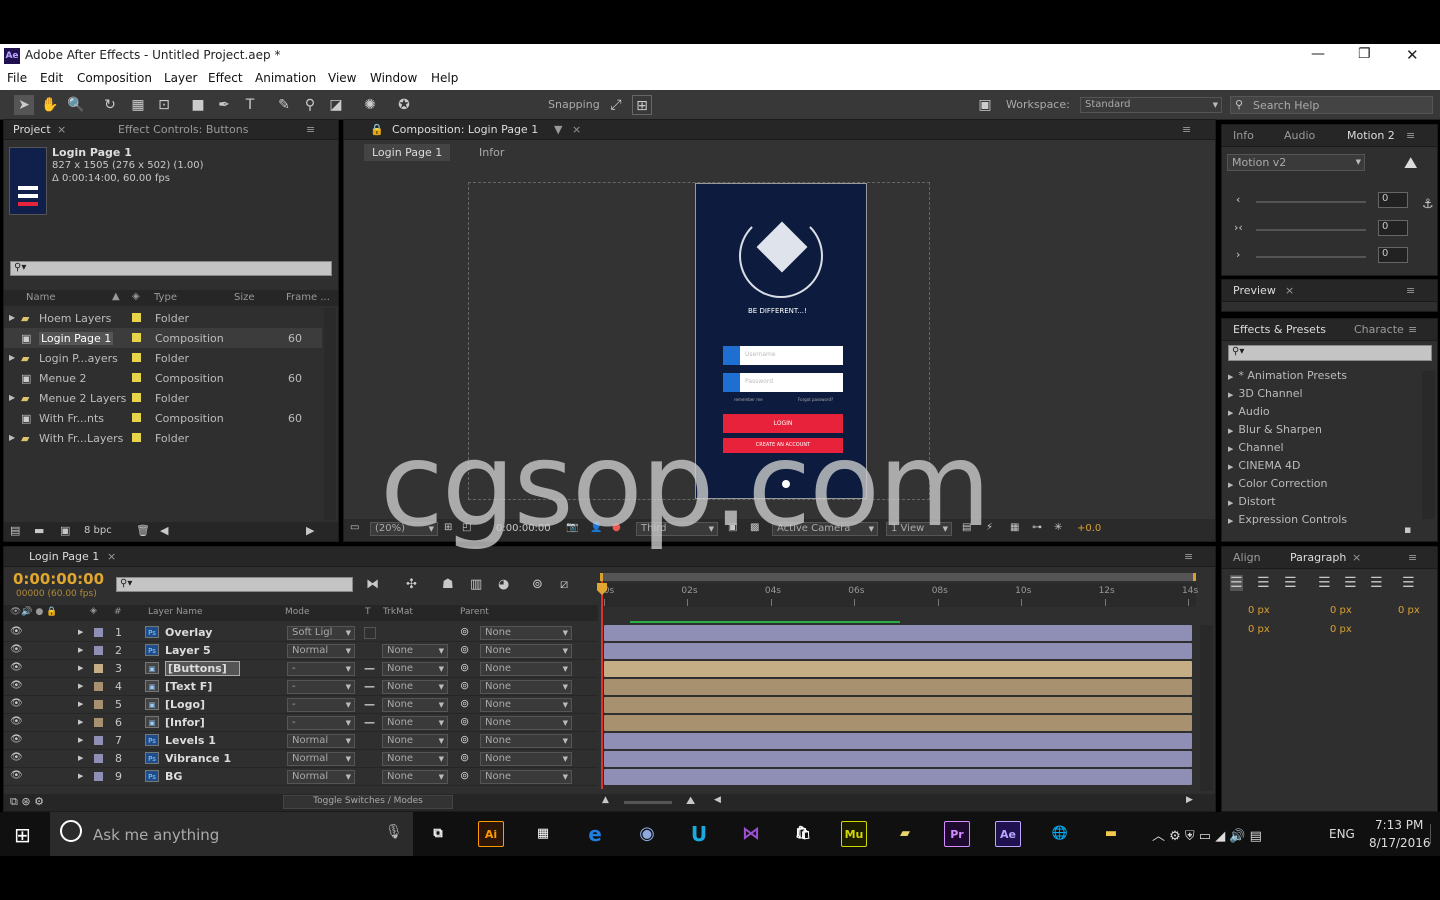 The width and height of the screenshot is (1440, 900). What do you see at coordinates (244, 297) in the screenshot?
I see `col-size: Size` at bounding box center [244, 297].